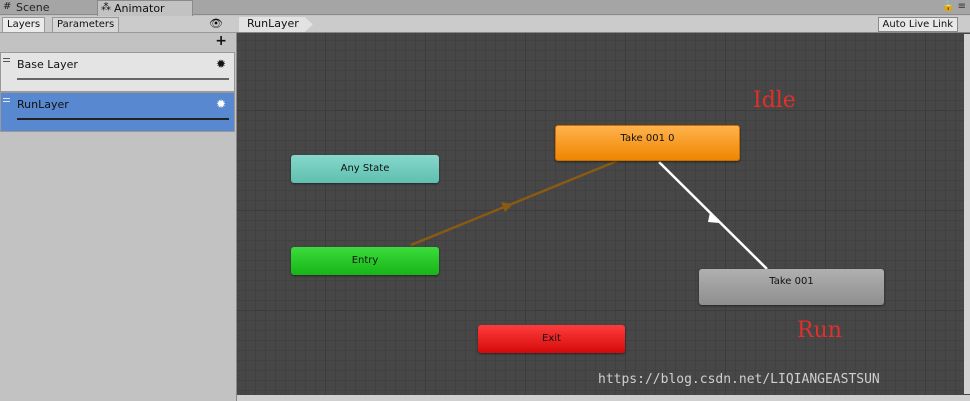  What do you see at coordinates (485, 8) in the screenshot?
I see `window-tab-strip: # Scene ⁂ Animator 🔒 ≡` at bounding box center [485, 8].